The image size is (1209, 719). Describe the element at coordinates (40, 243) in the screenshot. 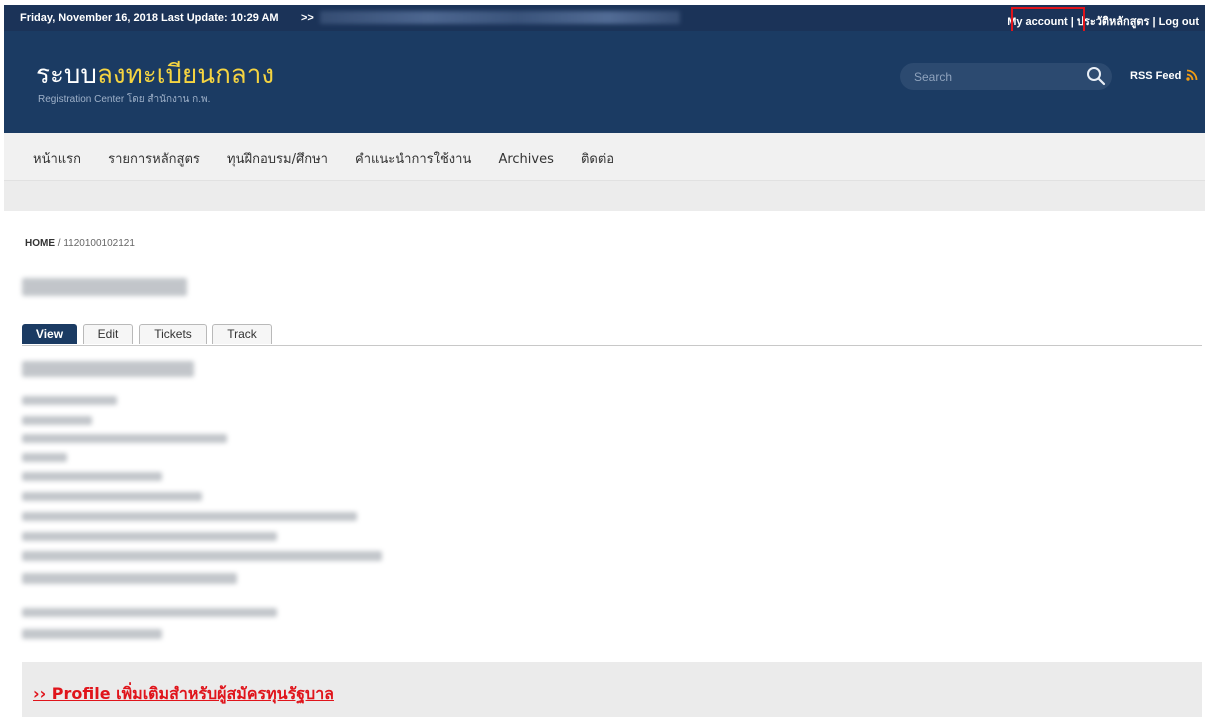

I see `breadcrumb-home: HOME` at that location.